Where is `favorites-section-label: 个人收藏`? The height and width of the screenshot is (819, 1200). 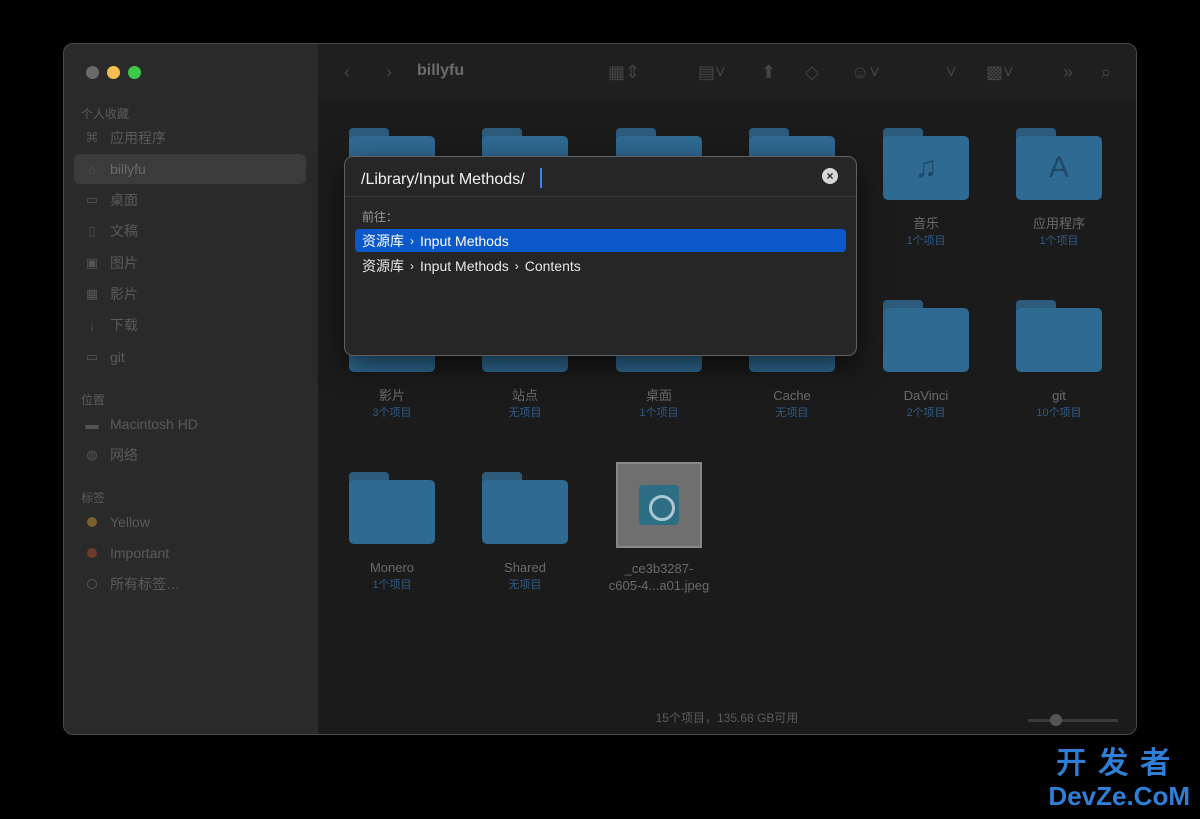 favorites-section-label: 个人收藏 is located at coordinates (105, 114).